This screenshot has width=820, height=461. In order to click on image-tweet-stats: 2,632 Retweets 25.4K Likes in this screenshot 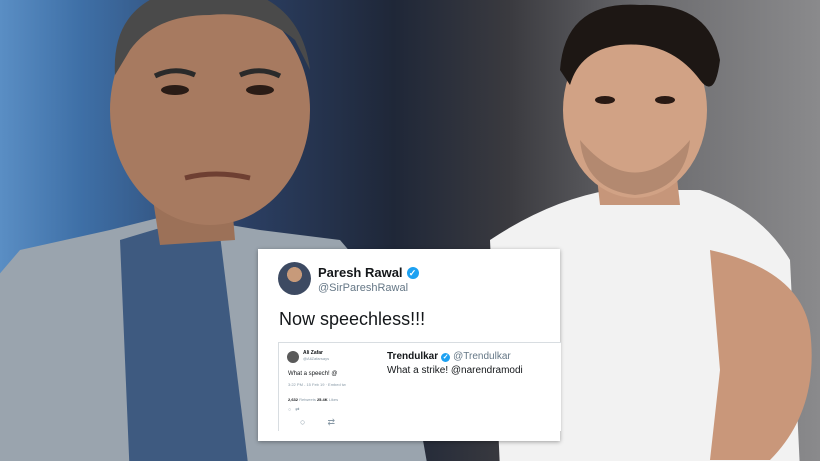, I will do `click(313, 399)`.